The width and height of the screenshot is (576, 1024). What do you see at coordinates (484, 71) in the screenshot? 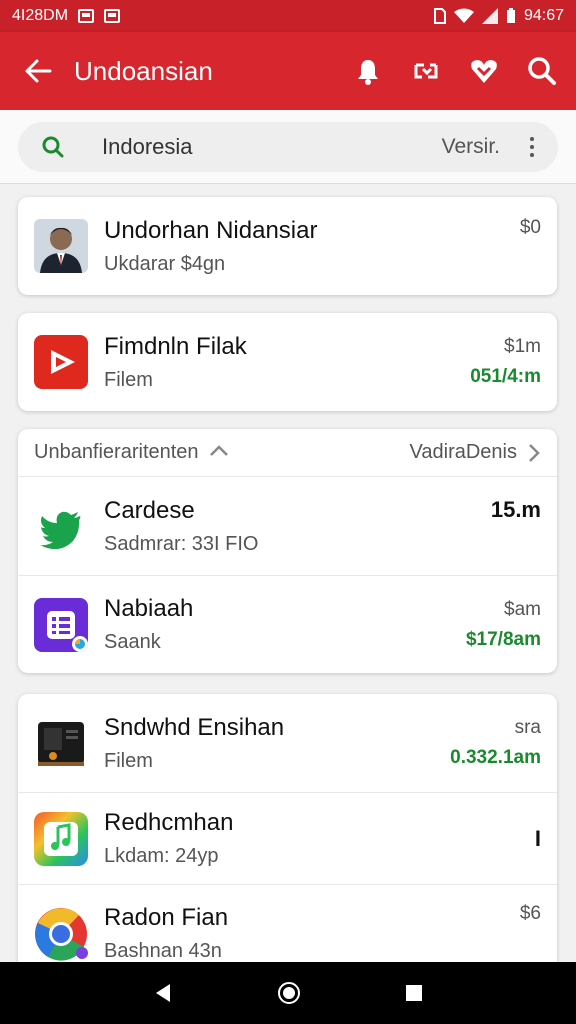
I see `heart-icon` at bounding box center [484, 71].